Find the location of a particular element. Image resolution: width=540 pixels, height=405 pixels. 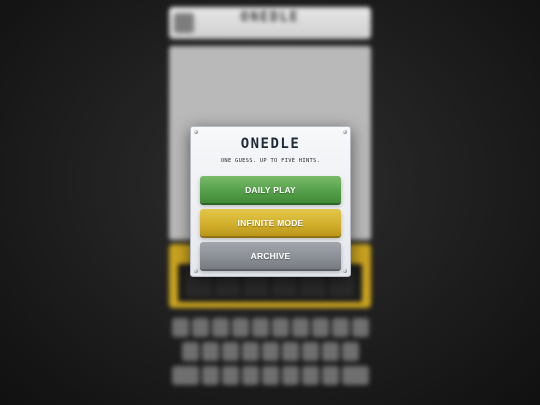

modal-title: ONEDLE is located at coordinates (270, 144).